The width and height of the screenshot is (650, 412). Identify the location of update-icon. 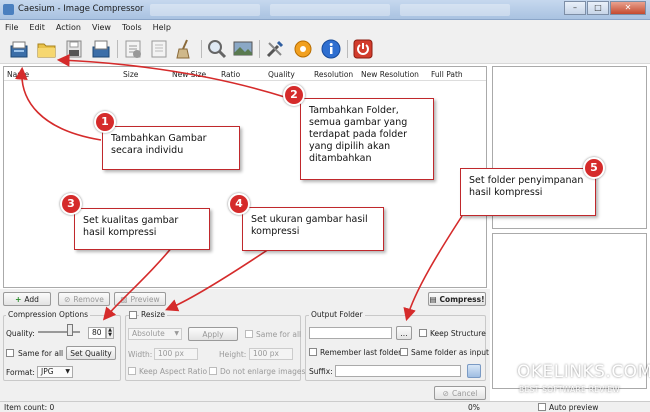
(303, 49).